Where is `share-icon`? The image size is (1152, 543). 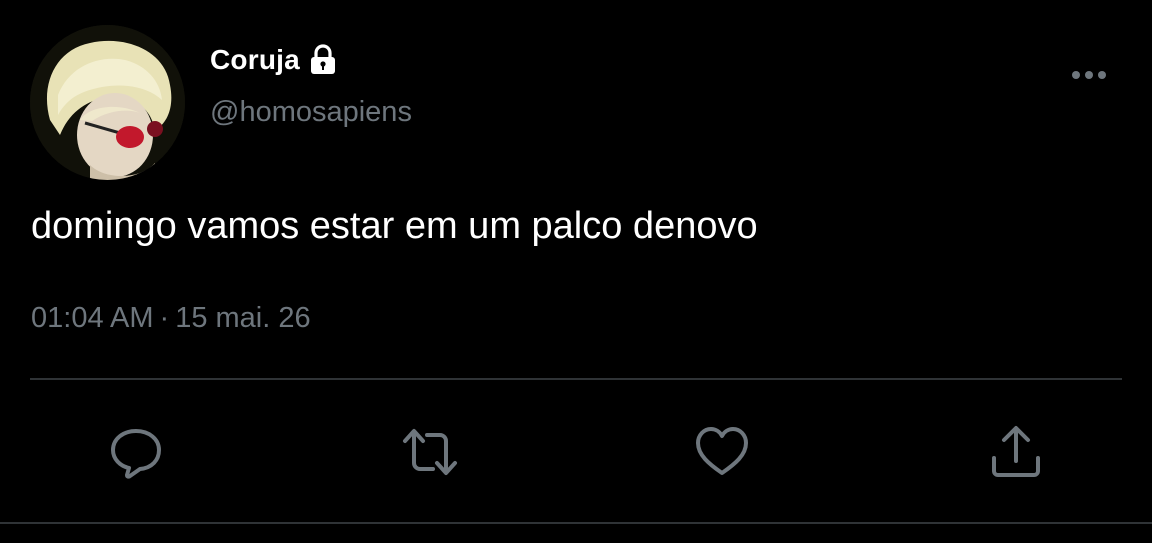
share-icon is located at coordinates (1016, 451).